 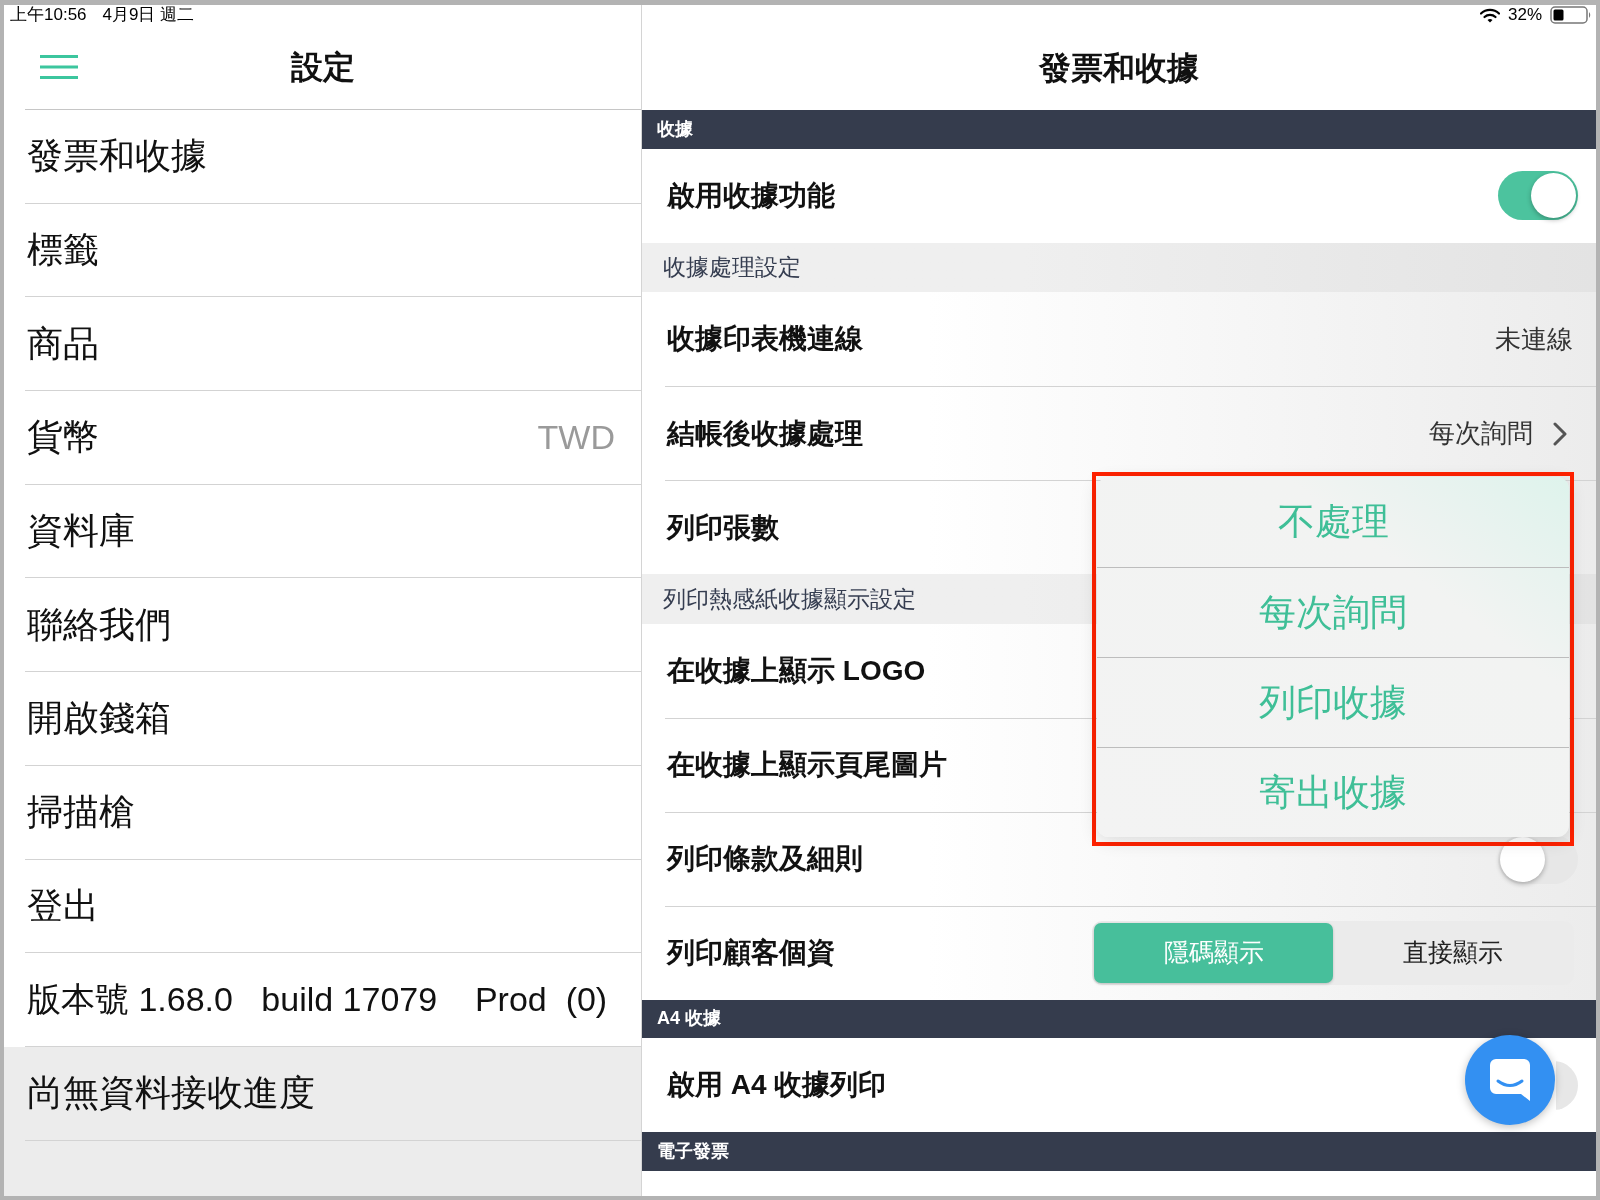 I want to click on subsection-header: 收據處理設定, so click(x=1119, y=267).